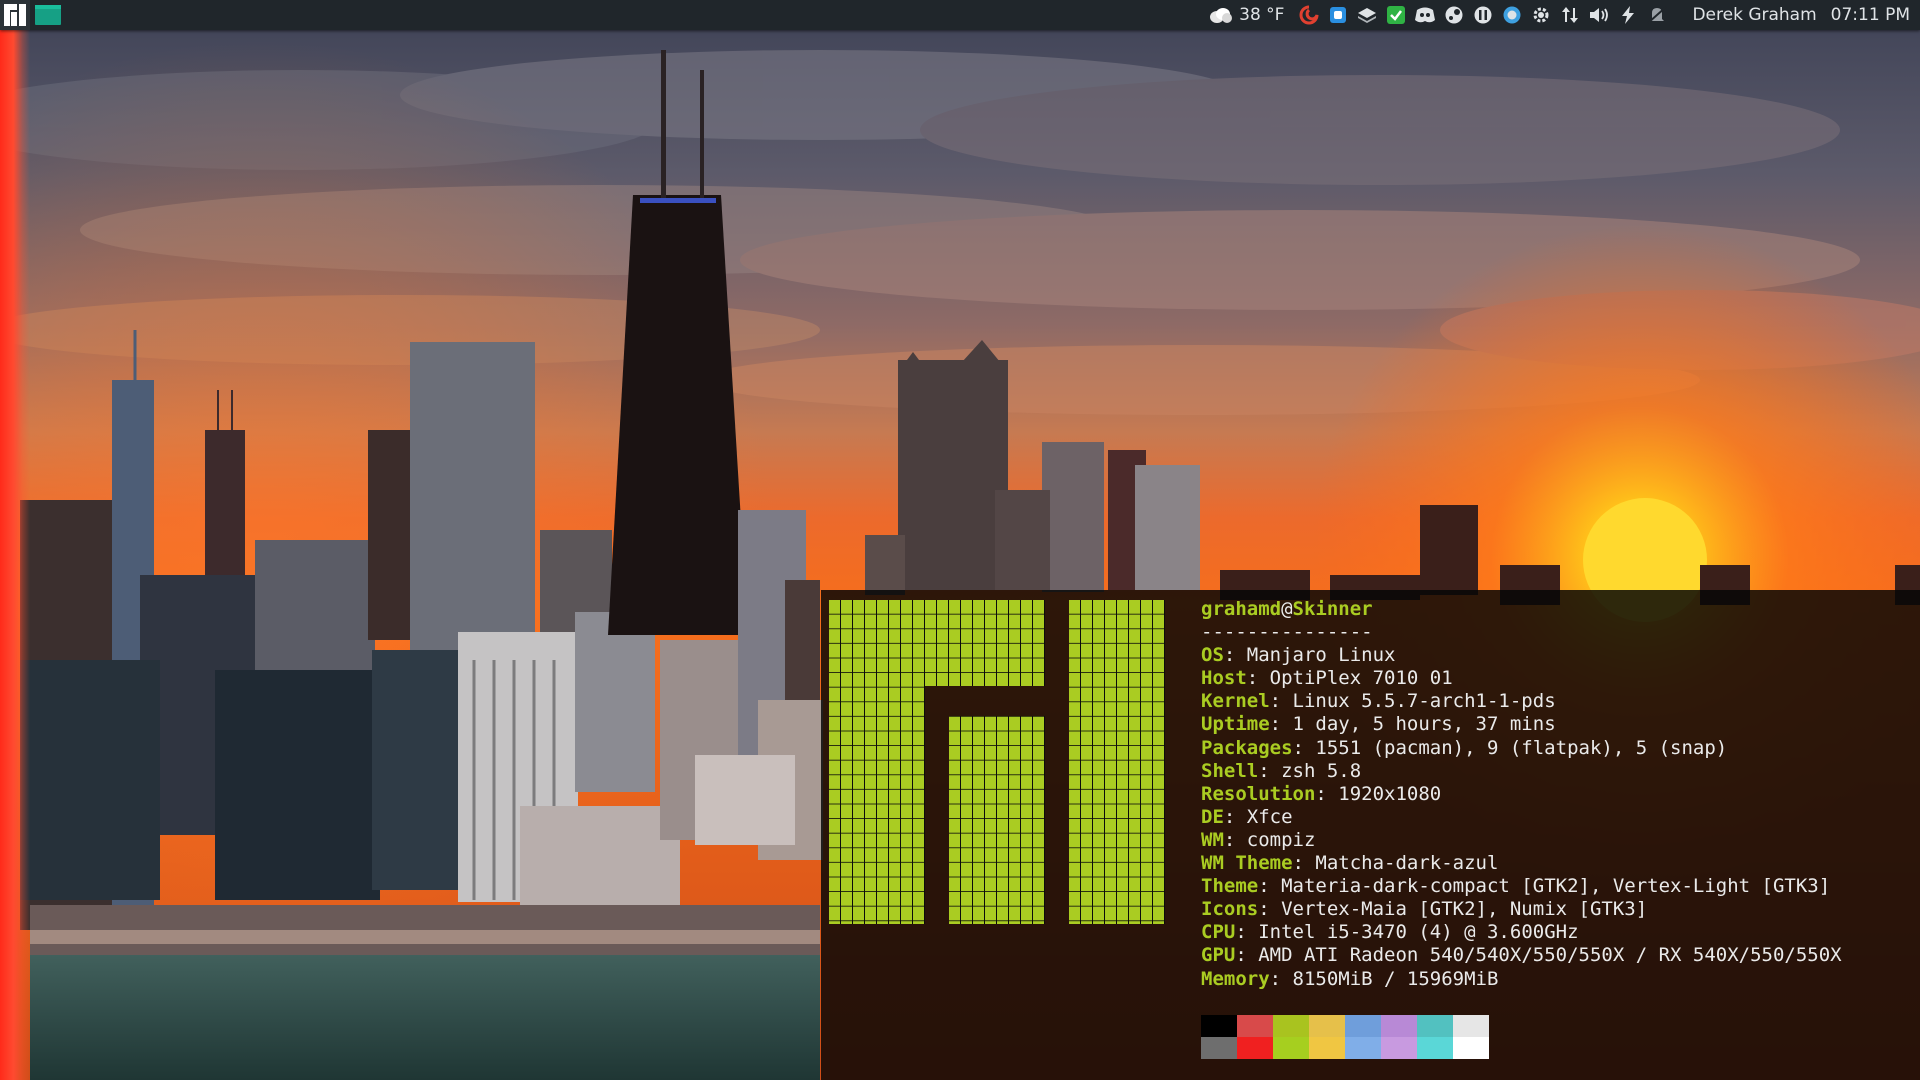 This screenshot has width=1920, height=1080. Describe the element at coordinates (1628, 15) in the screenshot. I see `power-icon` at that location.